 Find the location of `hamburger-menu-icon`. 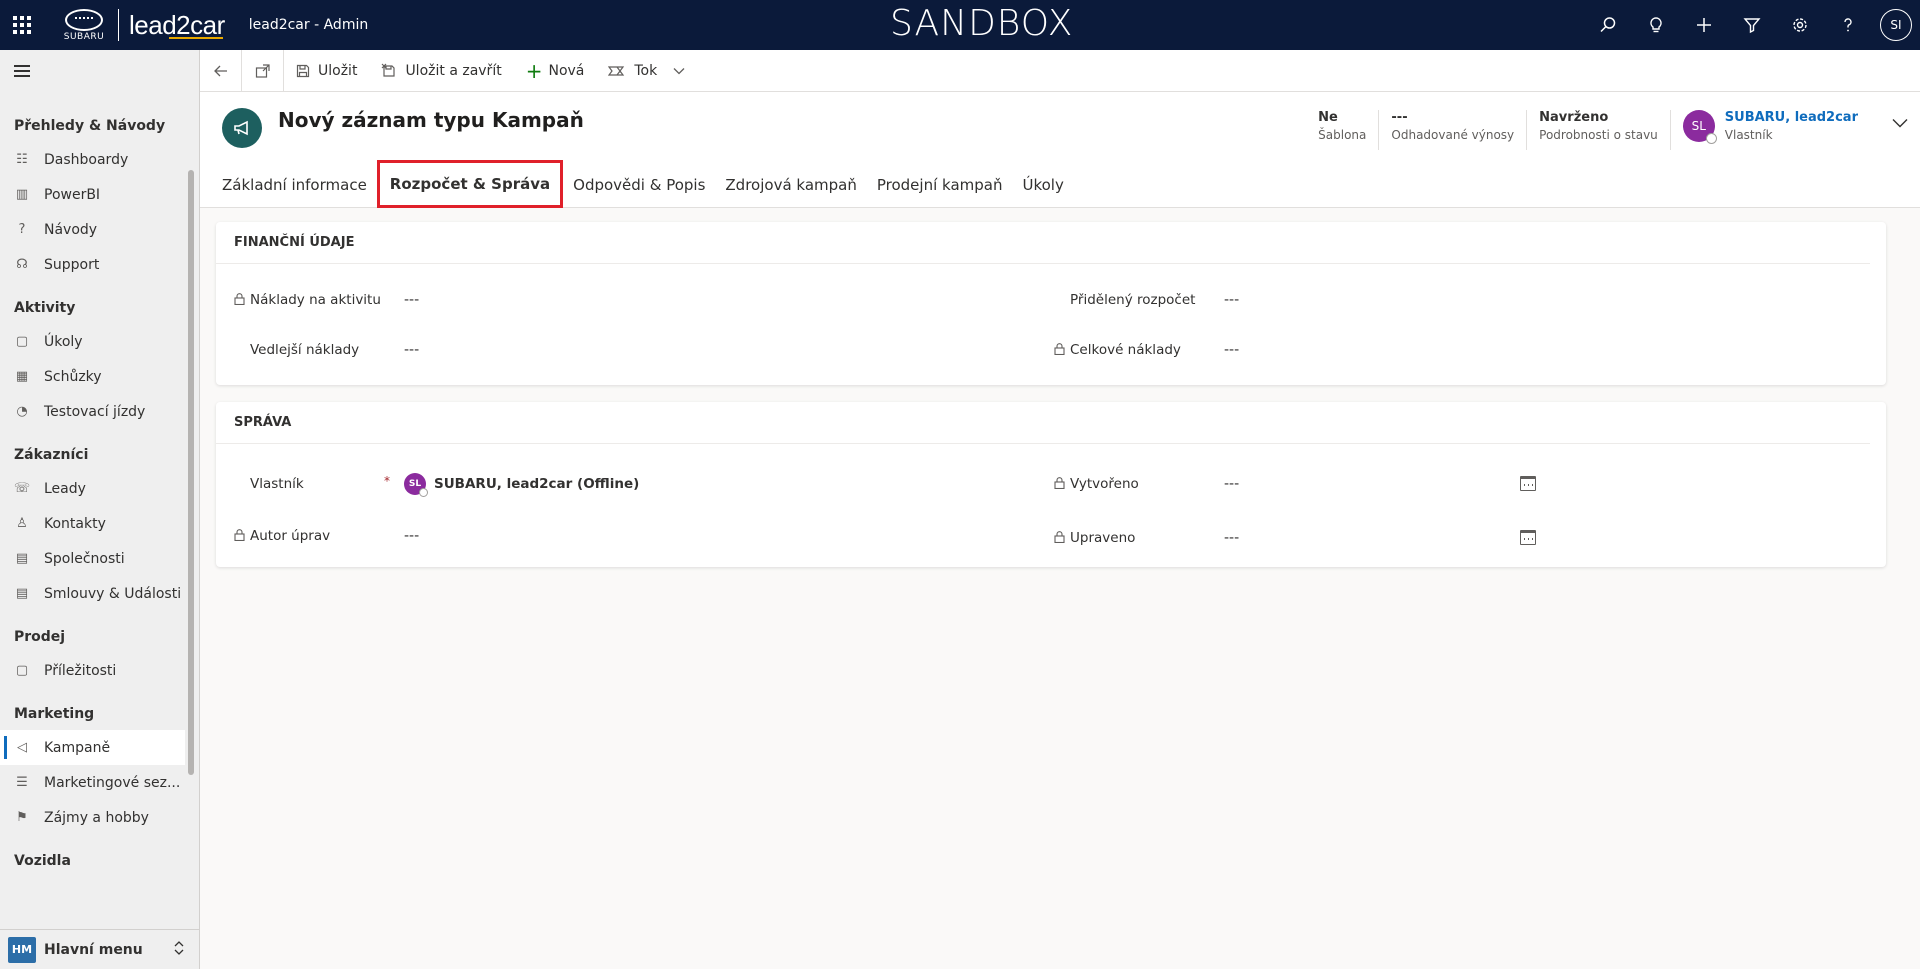

hamburger-menu-icon is located at coordinates (99, 71).